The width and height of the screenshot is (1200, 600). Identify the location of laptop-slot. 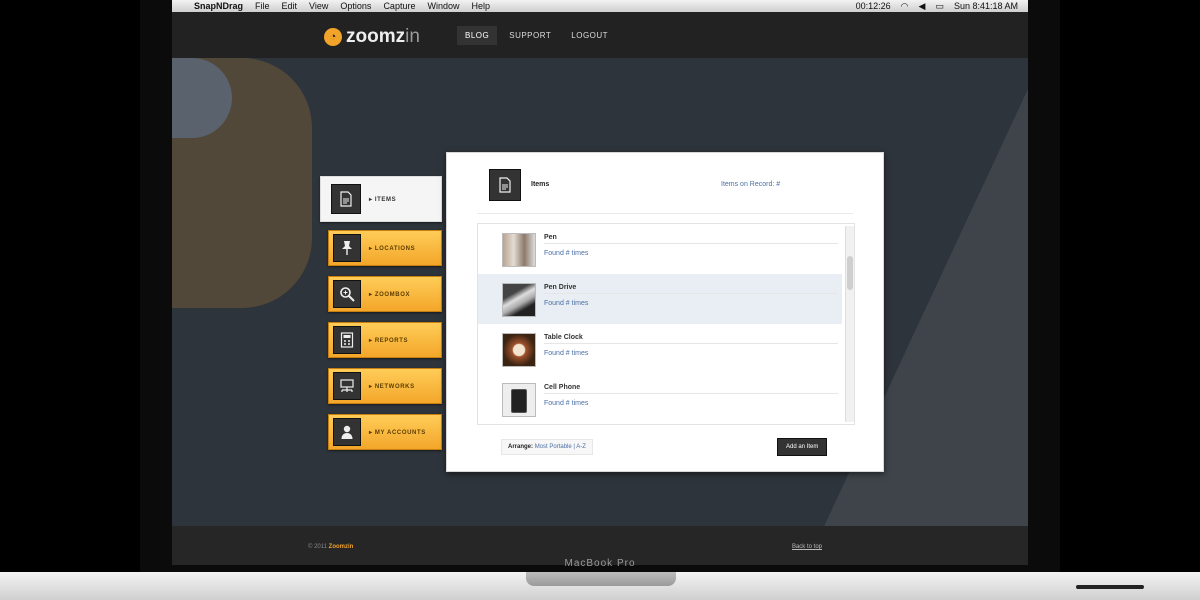
(1110, 587).